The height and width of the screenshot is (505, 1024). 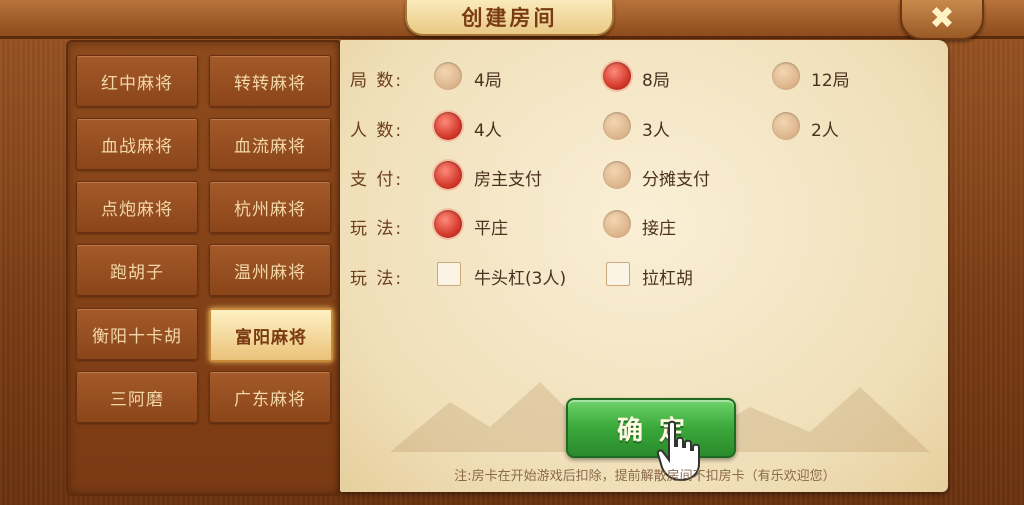 I want to click on game-item-label: 广东麻将, so click(x=270, y=399).